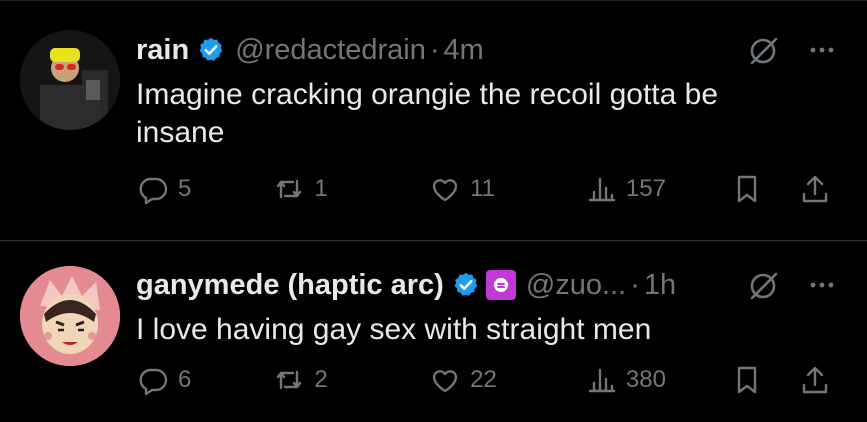  I want to click on like-count: 11, so click(483, 188).